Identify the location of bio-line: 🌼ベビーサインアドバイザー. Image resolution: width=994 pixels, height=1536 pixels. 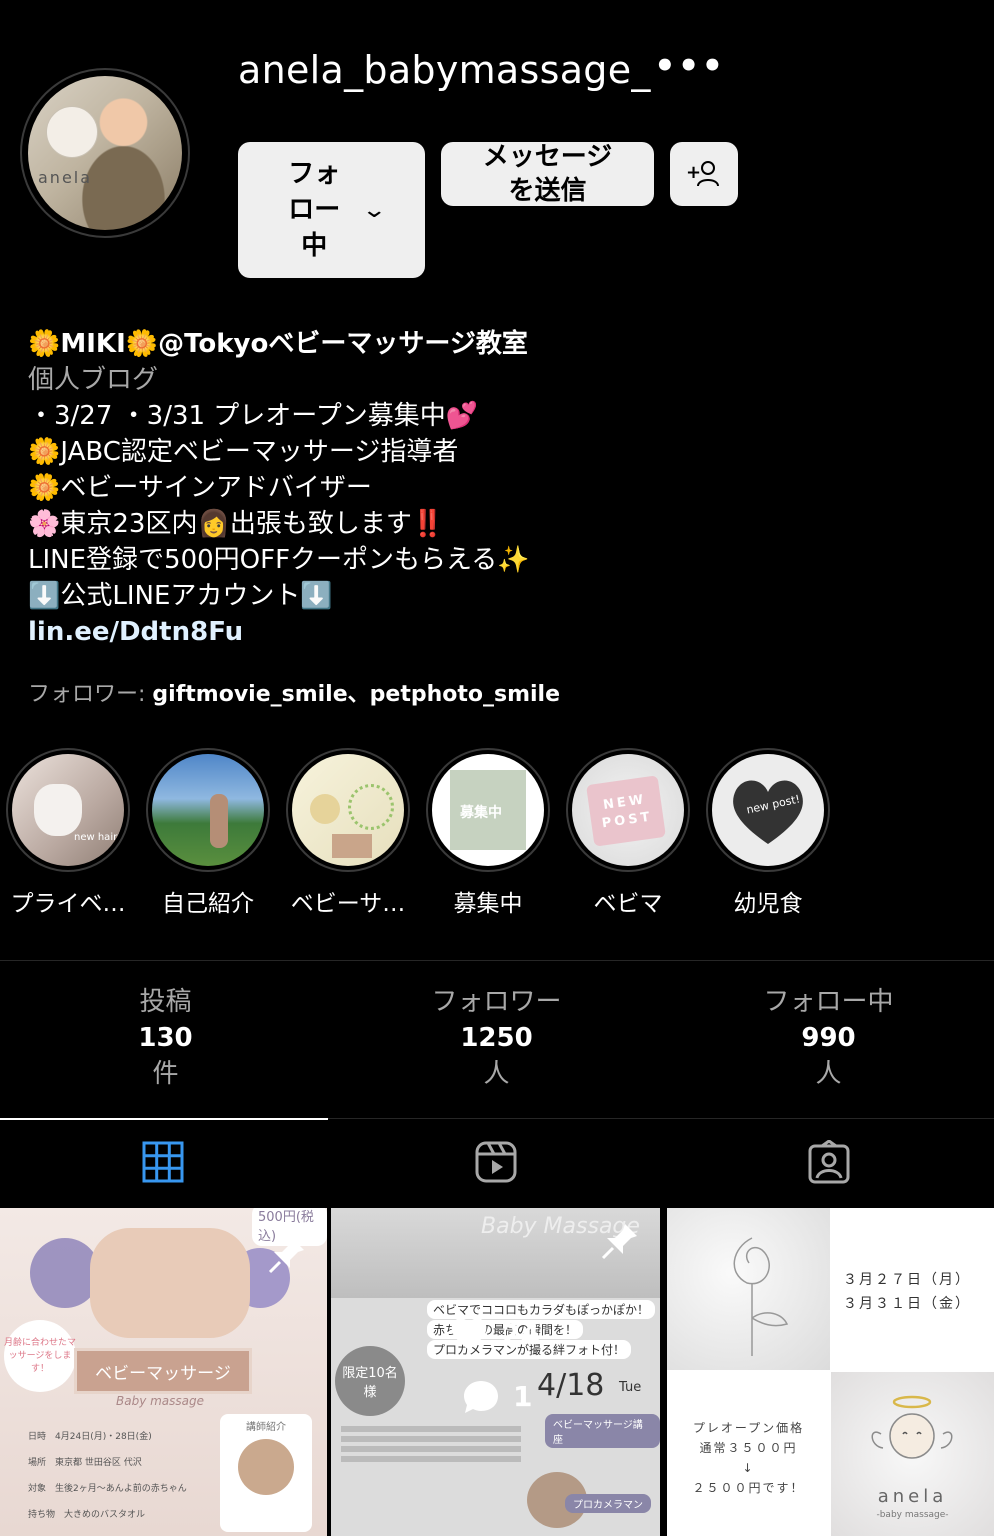
(200, 488).